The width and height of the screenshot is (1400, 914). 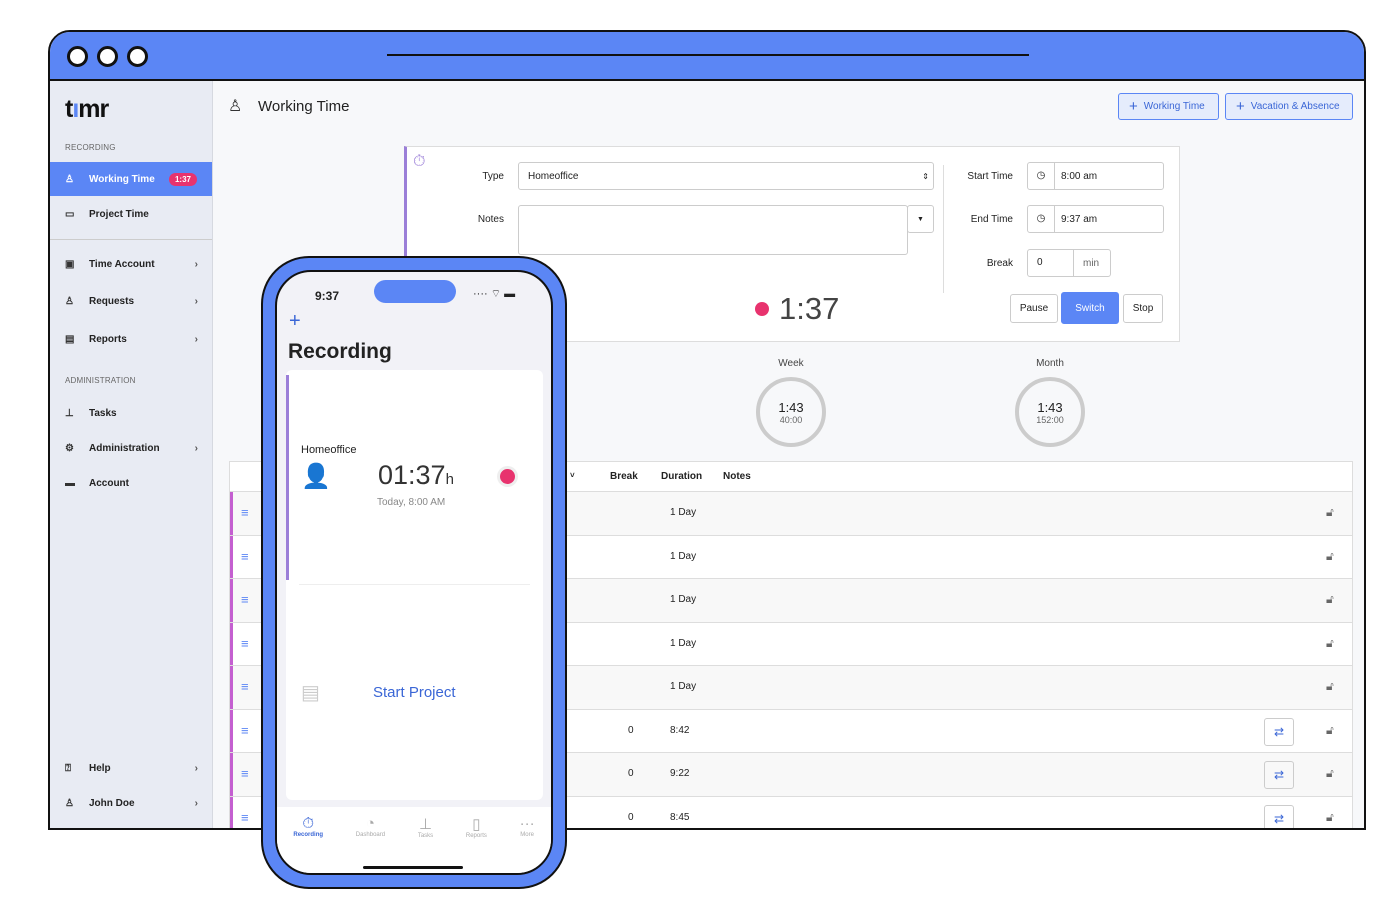 I want to click on column-header-break: Break, so click(x=624, y=476).